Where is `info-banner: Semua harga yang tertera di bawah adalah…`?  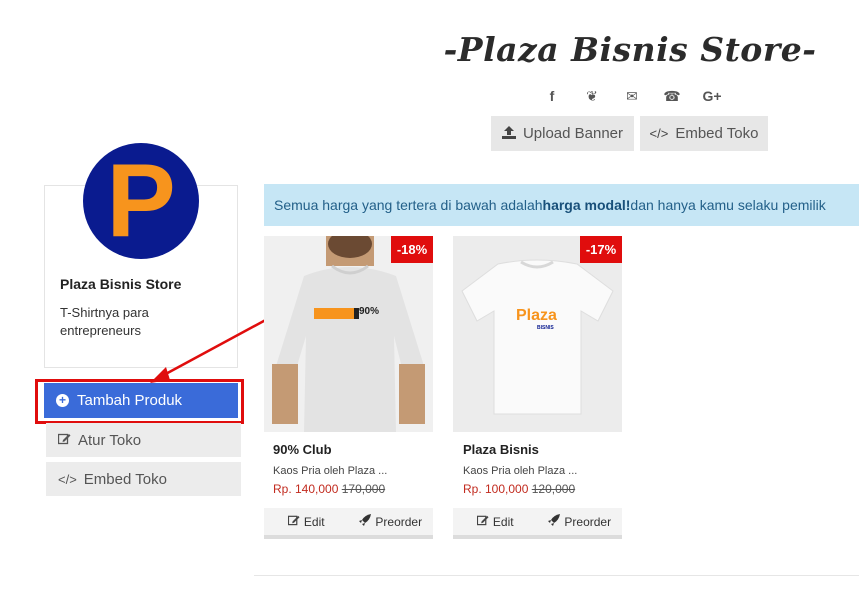
info-banner: Semua harga yang tertera di bawah adalah… is located at coordinates (561, 205).